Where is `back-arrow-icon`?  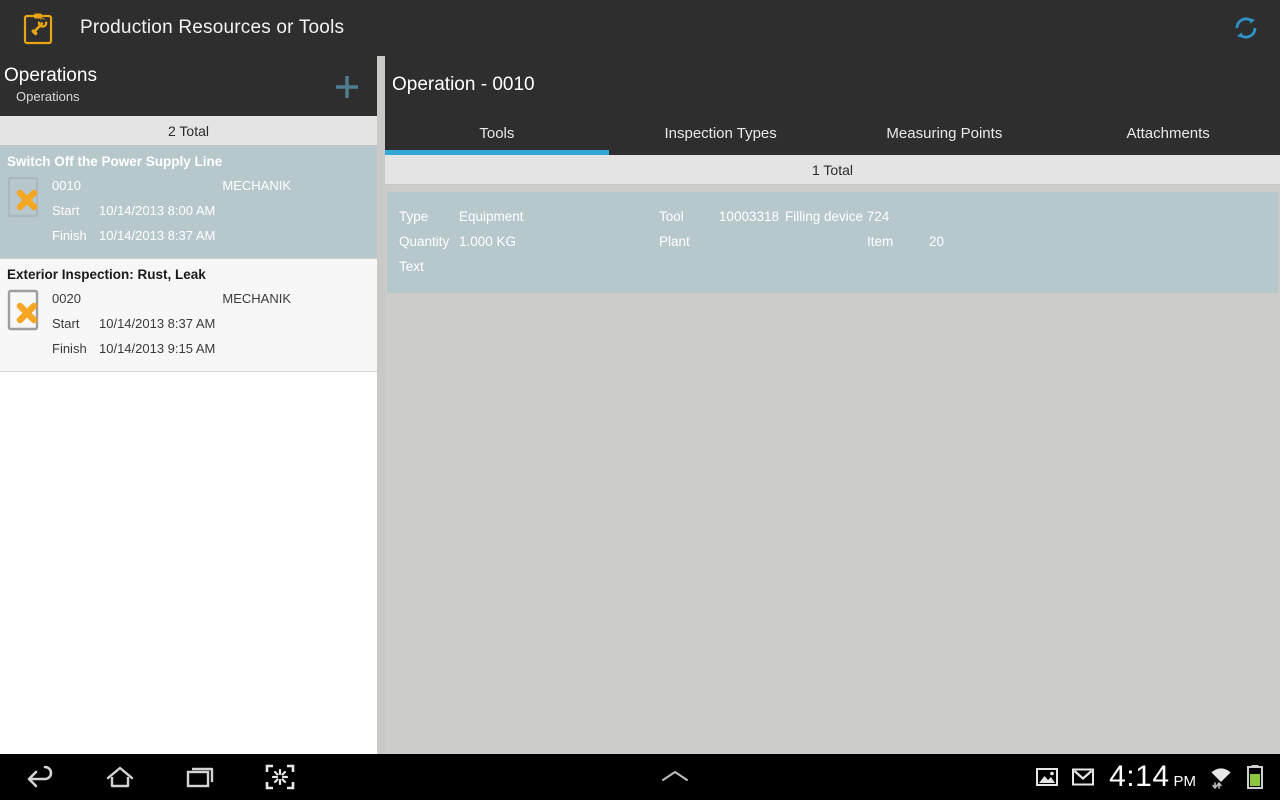
back-arrow-icon is located at coordinates (40, 777).